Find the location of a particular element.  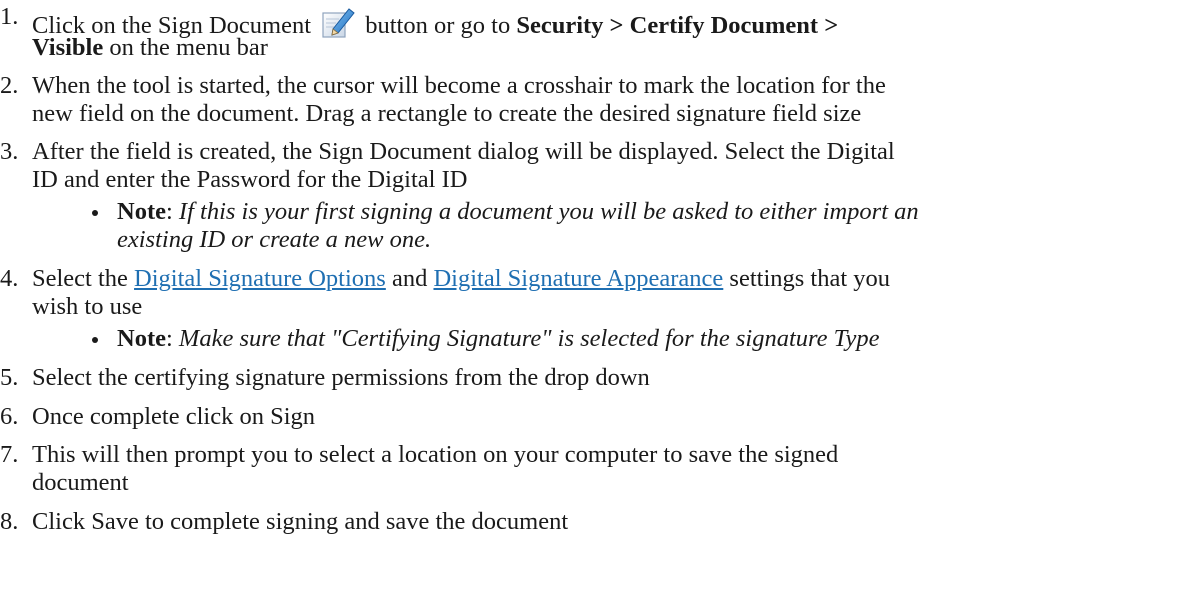

digital-signature-options-link: Digital Signature Options is located at coordinates (260, 278).